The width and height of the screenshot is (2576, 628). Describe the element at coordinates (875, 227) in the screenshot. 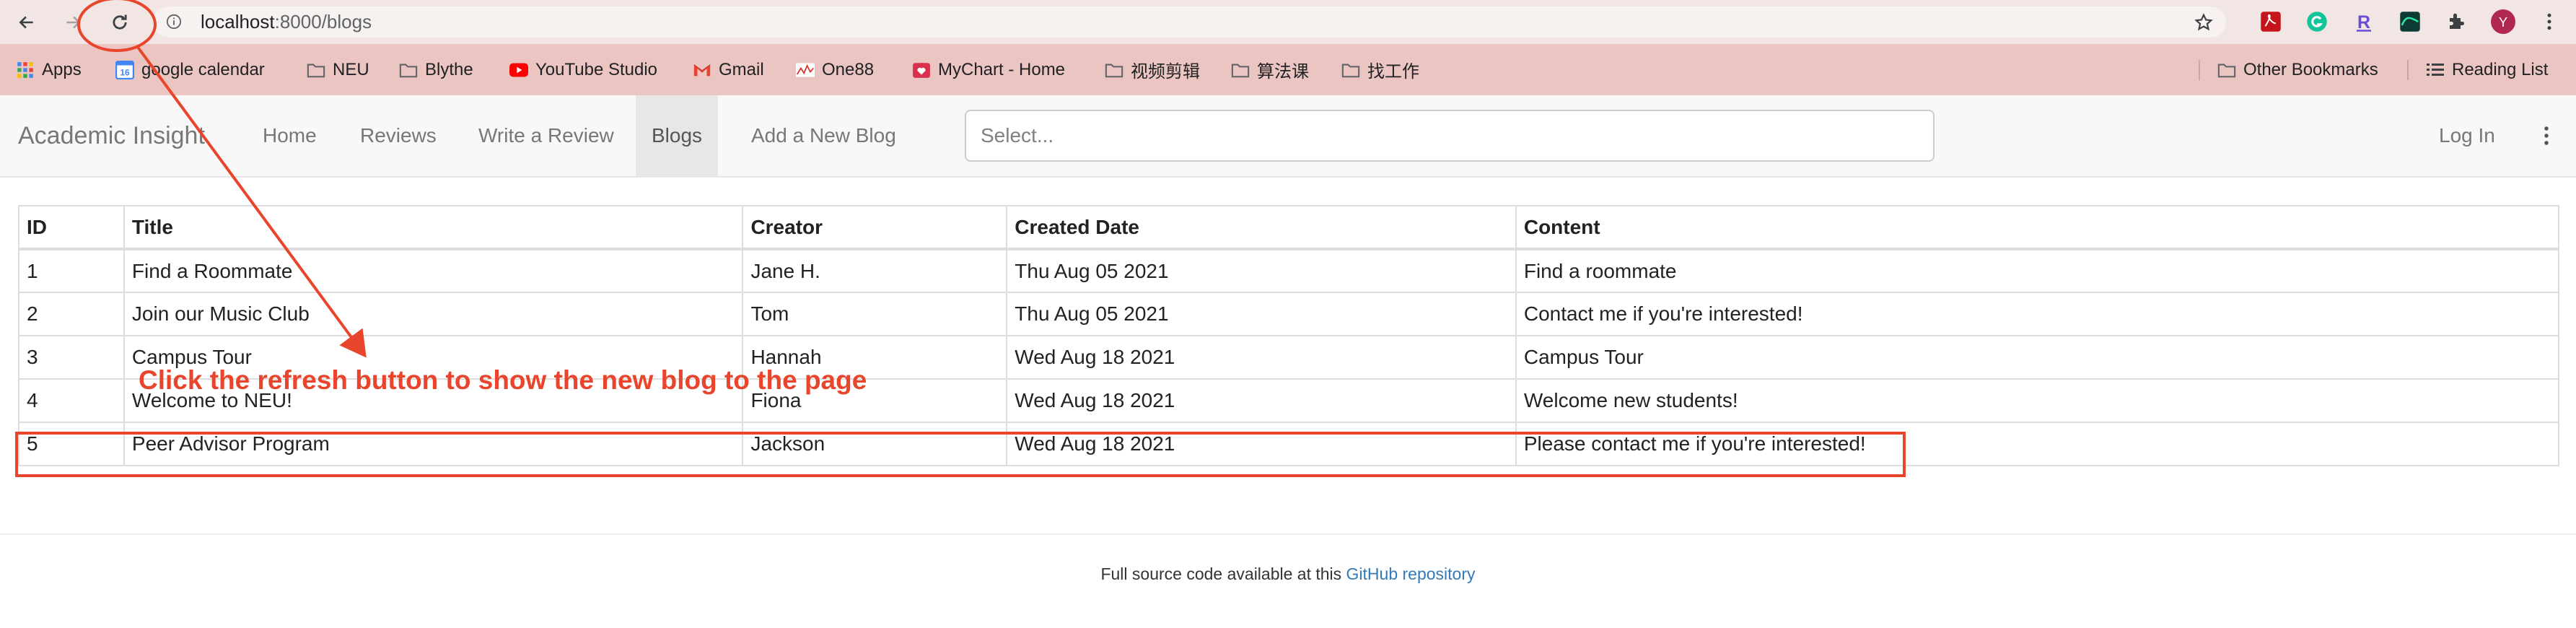

I see `header-creator: Creator` at that location.